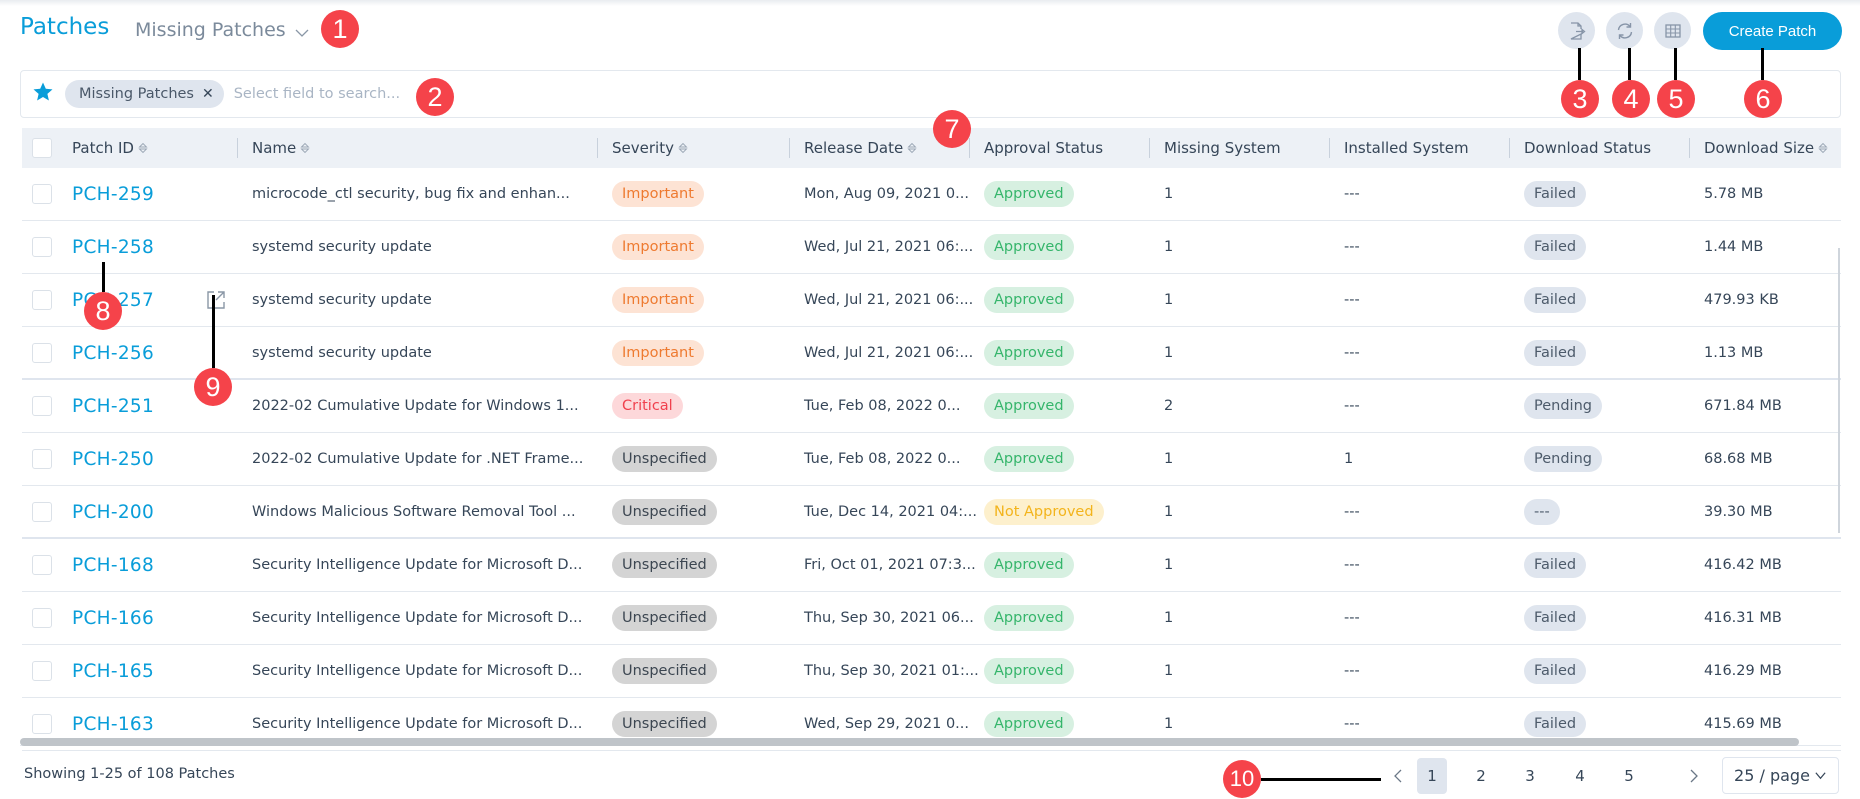  What do you see at coordinates (1352, 618) in the screenshot?
I see `cell-text: ---` at bounding box center [1352, 618].